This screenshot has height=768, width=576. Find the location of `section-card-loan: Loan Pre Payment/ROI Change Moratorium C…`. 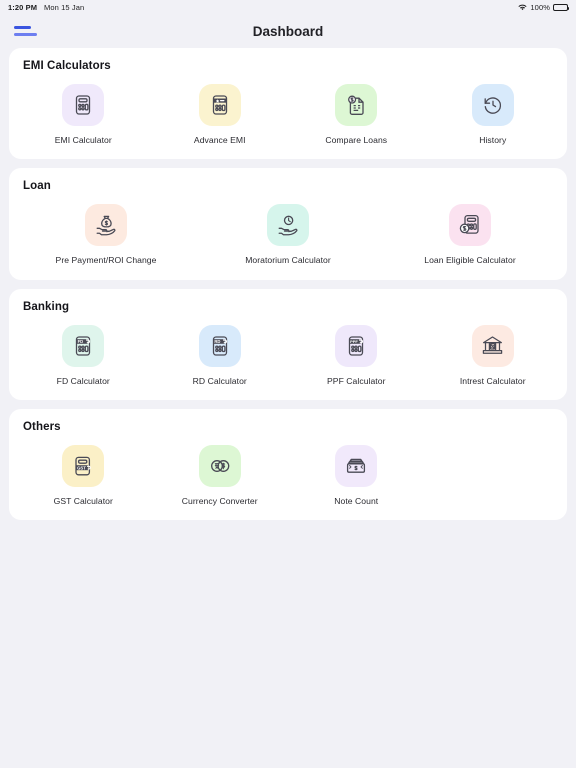

section-card-loan: Loan Pre Payment/ROI Change Moratorium C… is located at coordinates (288, 224).